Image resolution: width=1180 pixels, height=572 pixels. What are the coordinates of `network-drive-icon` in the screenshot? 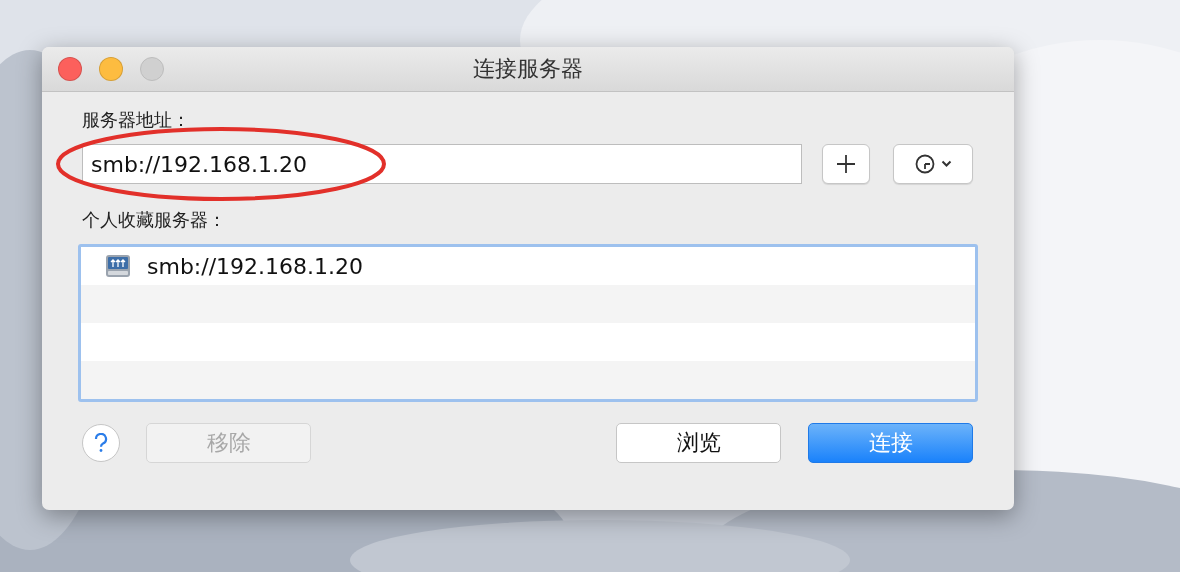 It's located at (118, 266).